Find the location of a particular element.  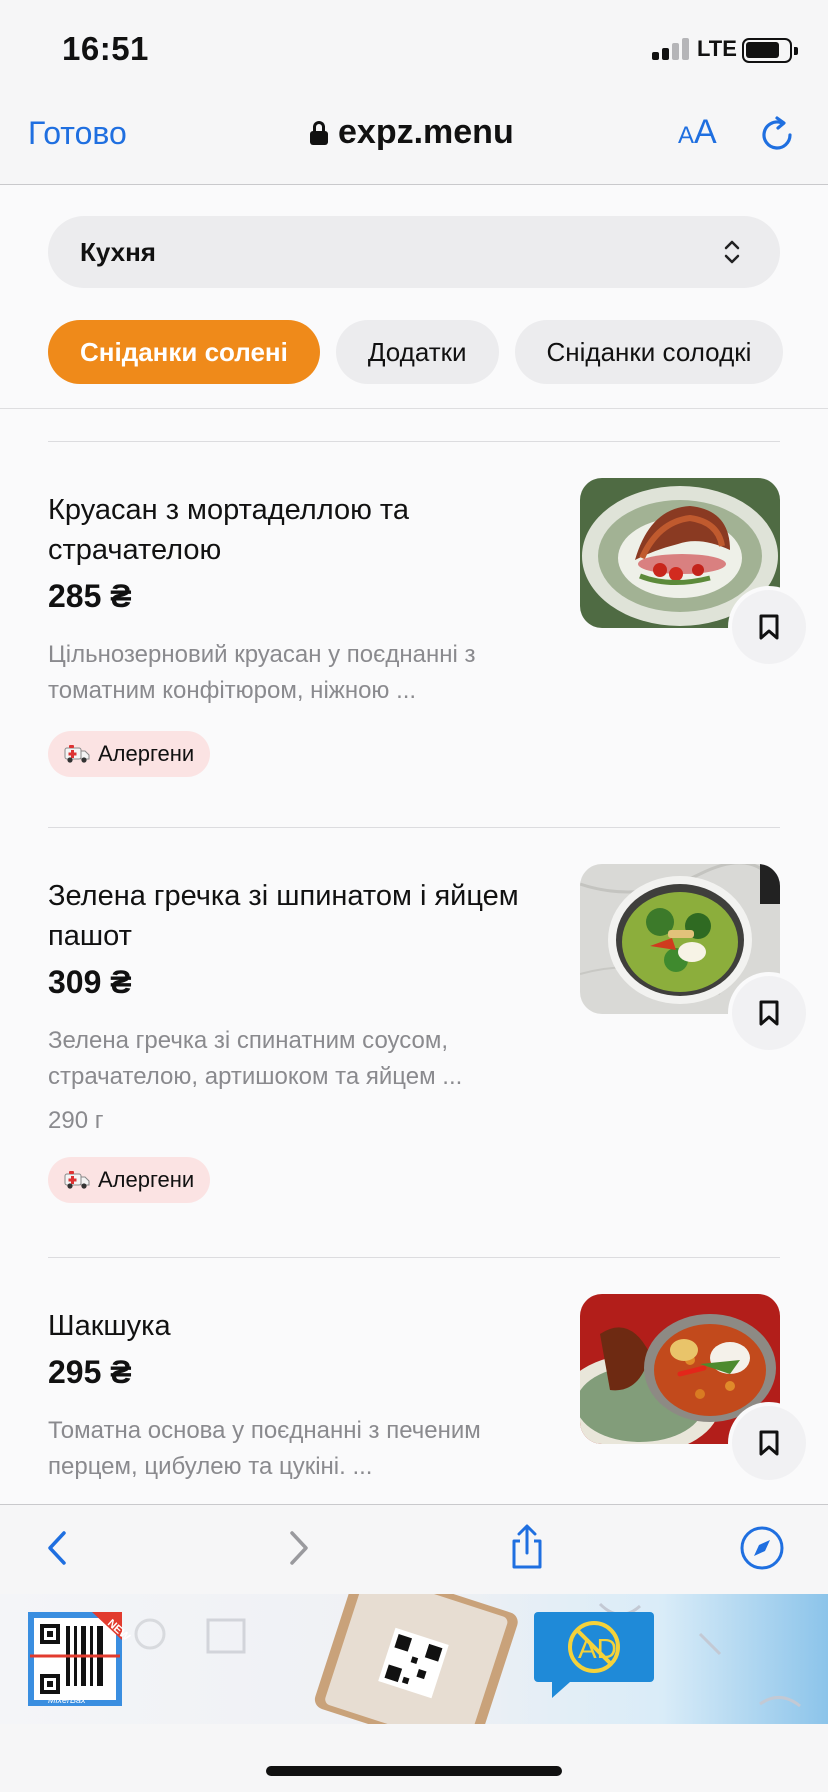

text-size-large: A is located at coordinates (705, 132).